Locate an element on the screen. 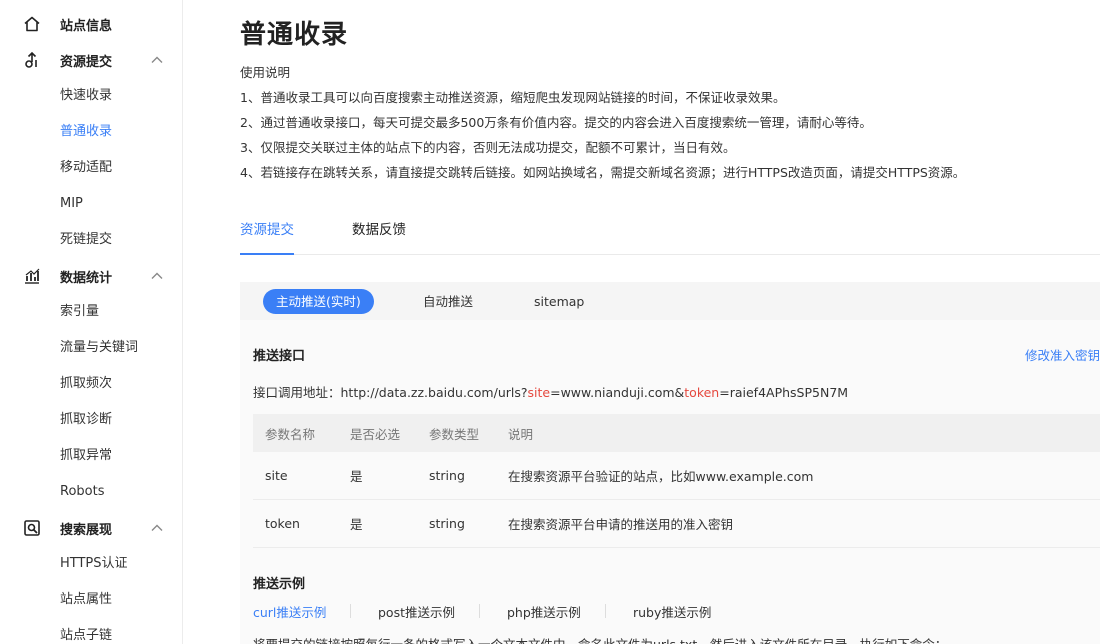 This screenshot has width=1114, height=644. sidebar-group-data-stats: 数据统计 is located at coordinates (91, 276).